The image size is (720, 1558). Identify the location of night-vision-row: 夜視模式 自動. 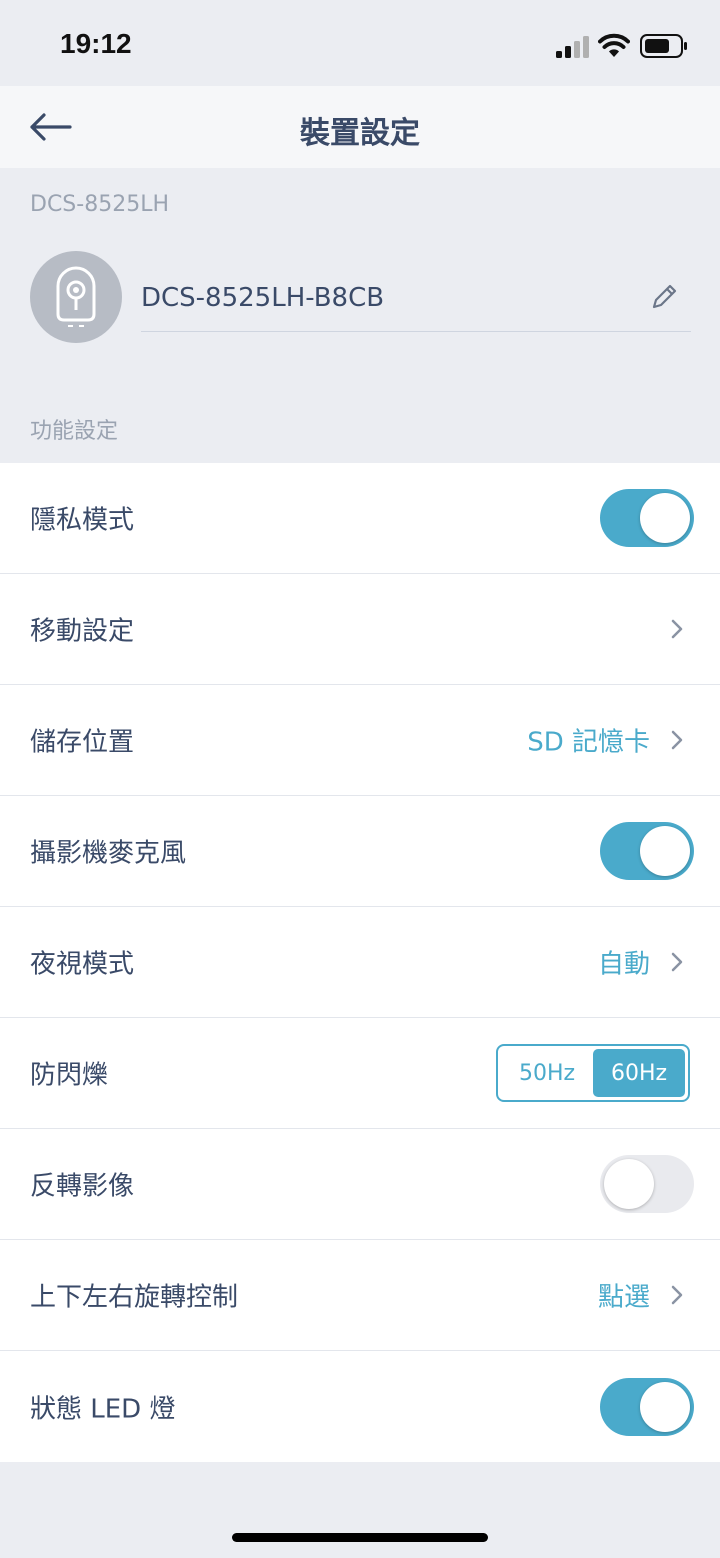
(360, 962).